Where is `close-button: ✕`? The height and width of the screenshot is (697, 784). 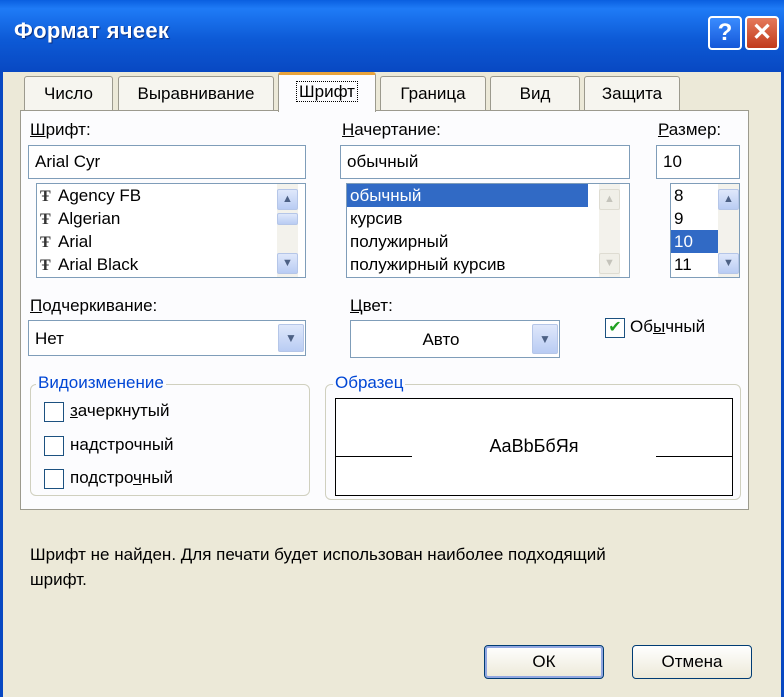
close-button: ✕ is located at coordinates (762, 33).